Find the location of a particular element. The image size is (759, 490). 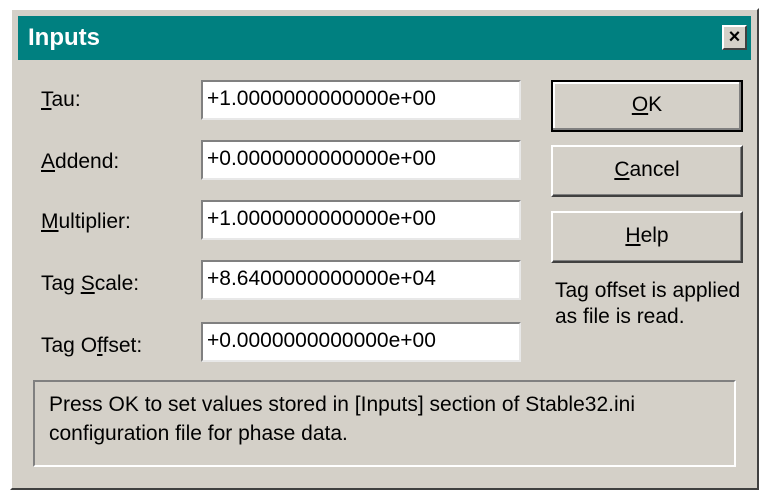

ok-button: OK is located at coordinates (647, 106).